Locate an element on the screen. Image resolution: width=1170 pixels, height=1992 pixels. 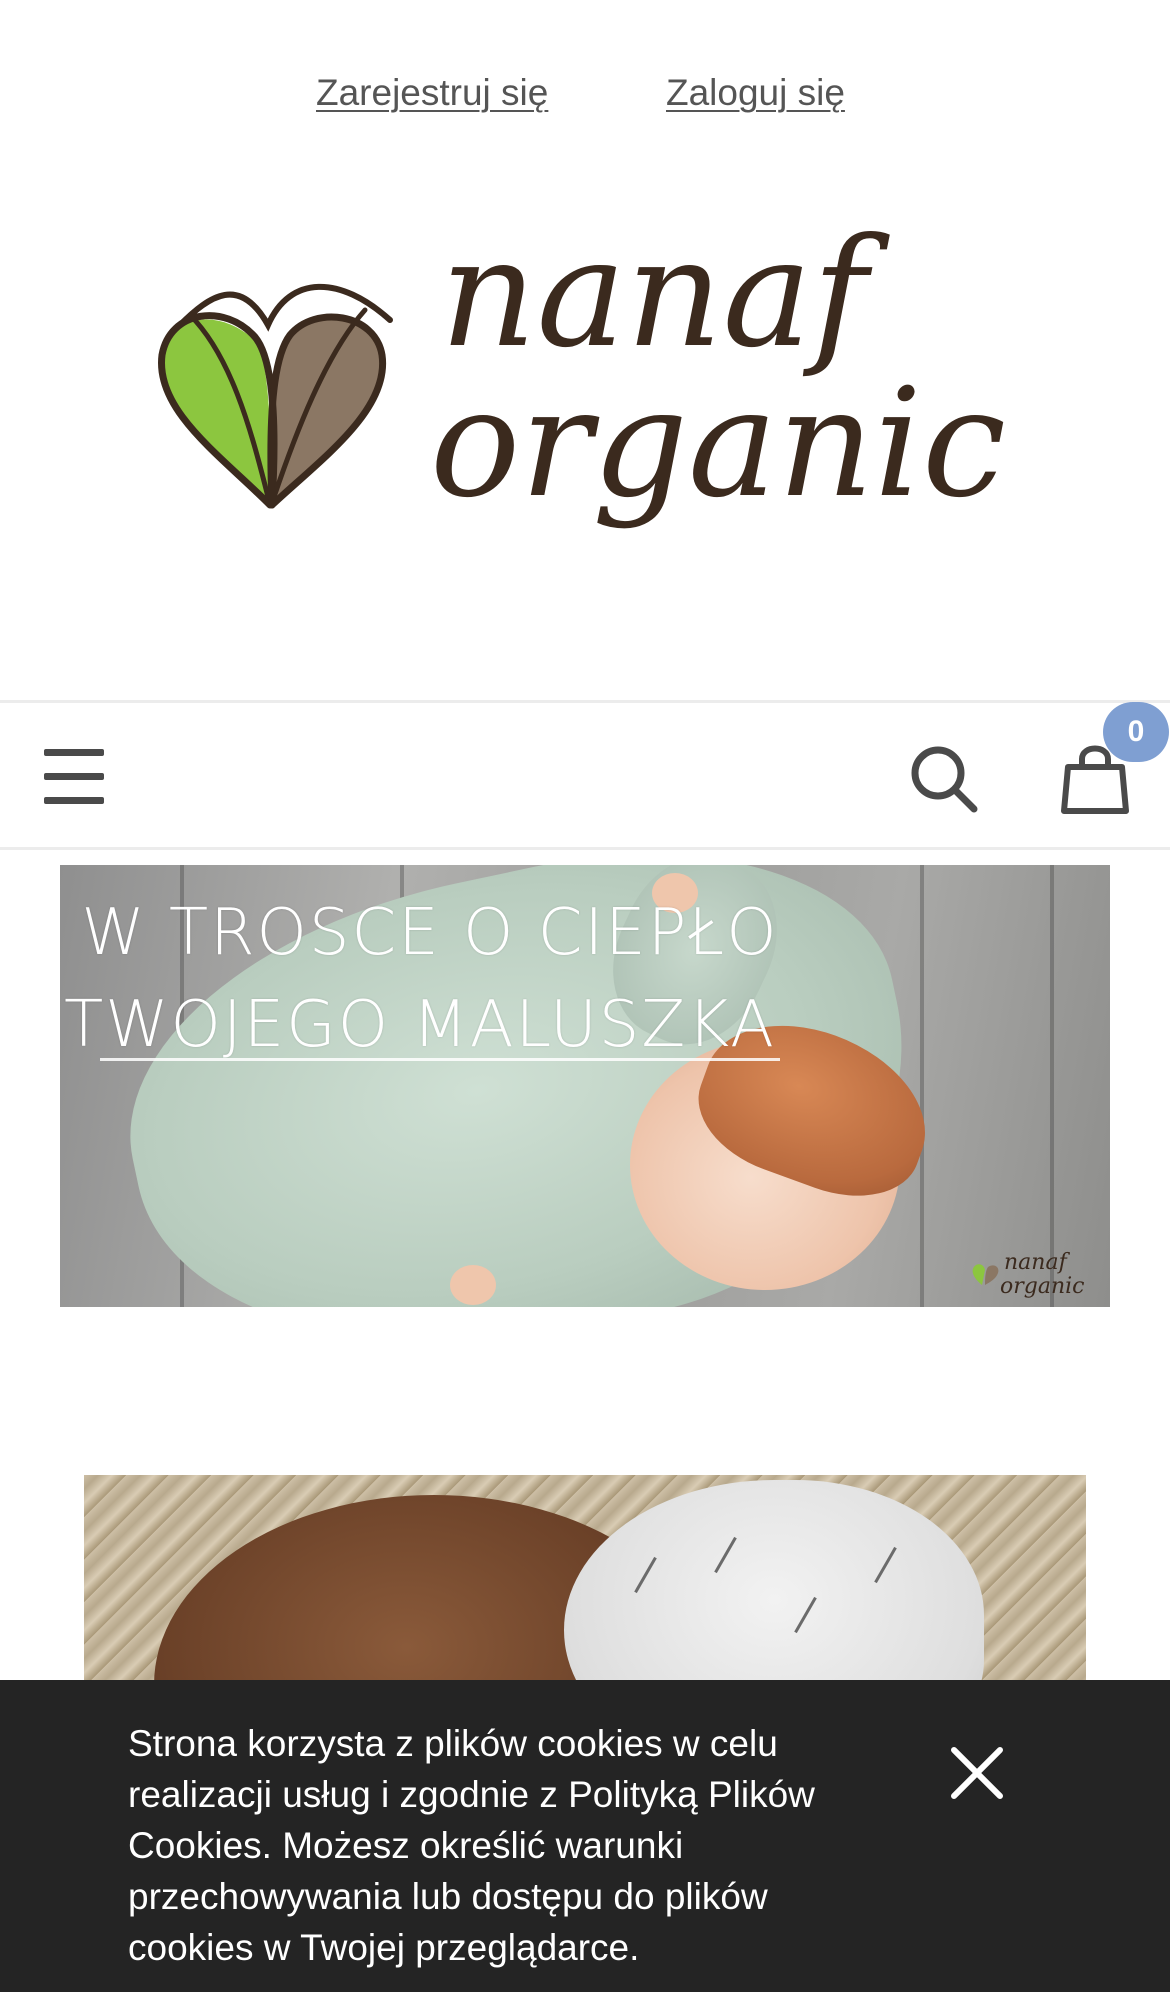
brand-logo: nanaf organic is located at coordinates (585, 395).